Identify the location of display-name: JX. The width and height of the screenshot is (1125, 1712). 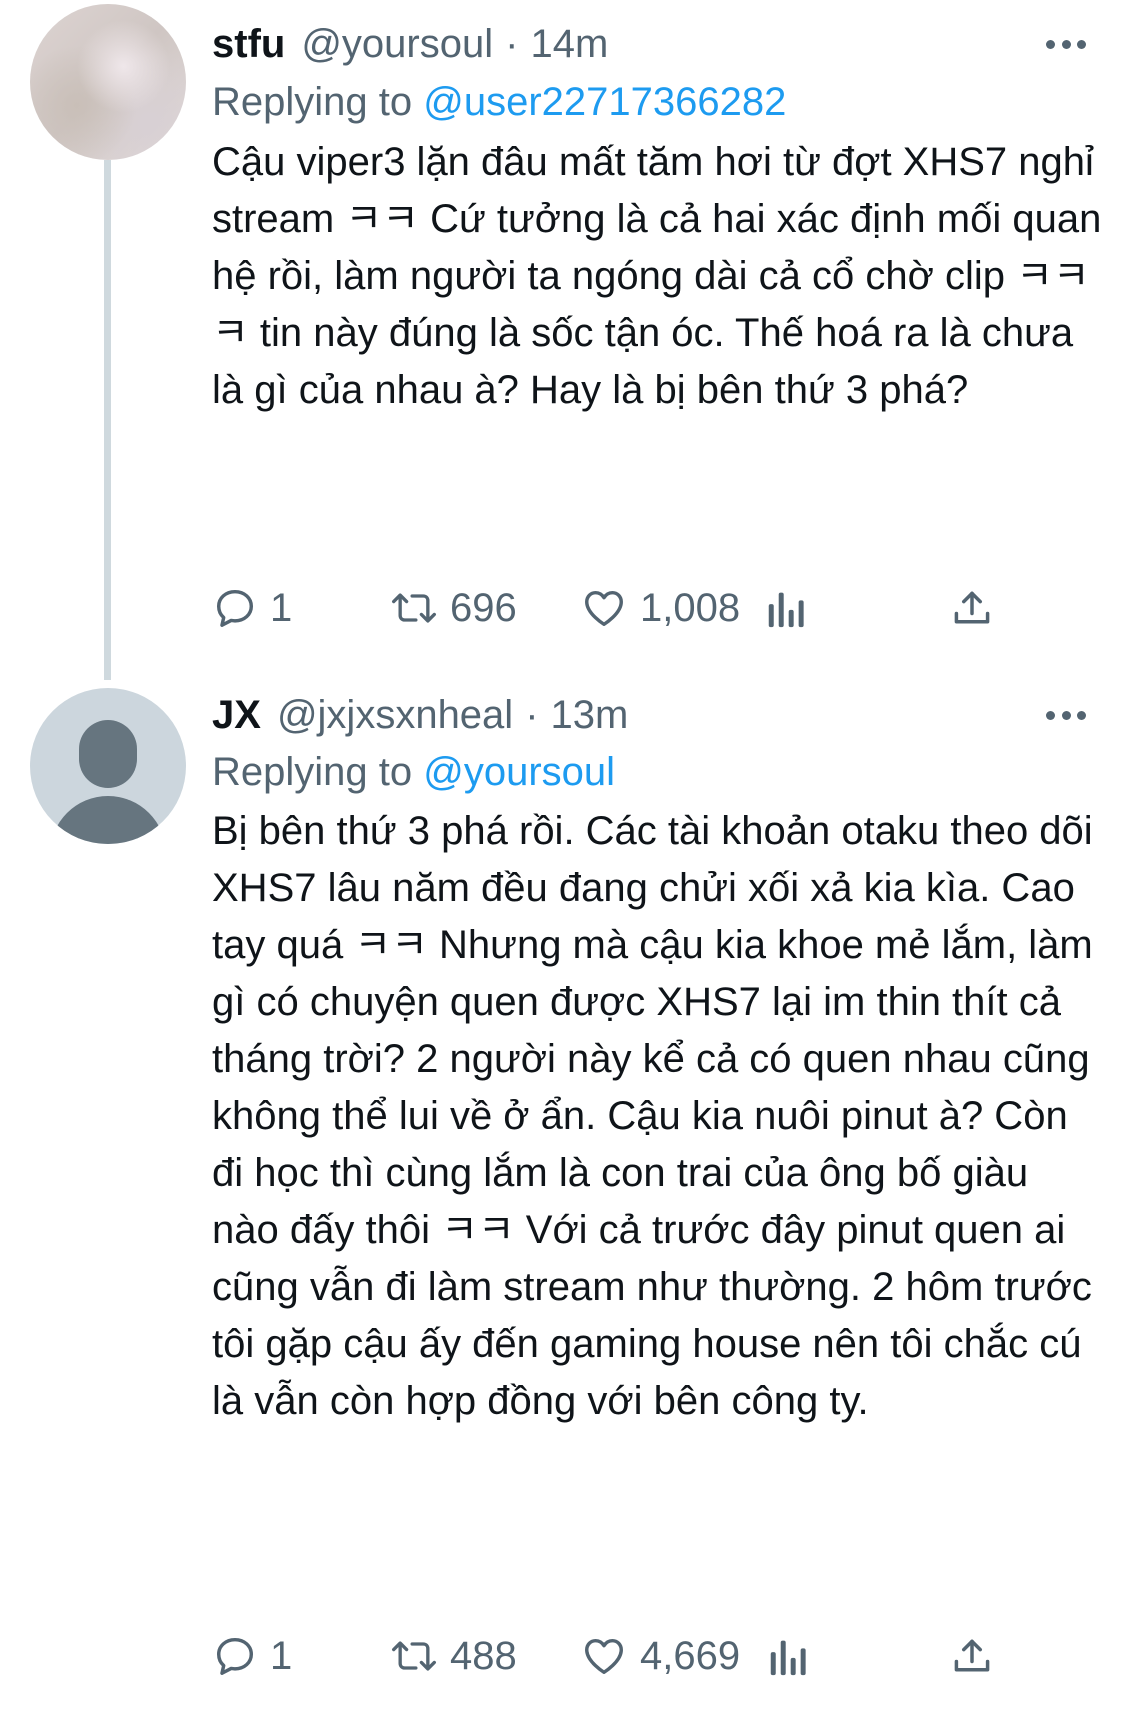
(236, 715).